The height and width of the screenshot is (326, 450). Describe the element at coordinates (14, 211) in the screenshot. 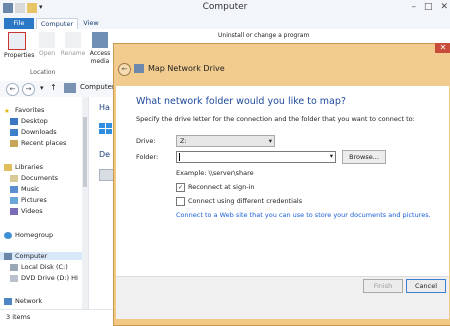

I see `videos-icon` at that location.